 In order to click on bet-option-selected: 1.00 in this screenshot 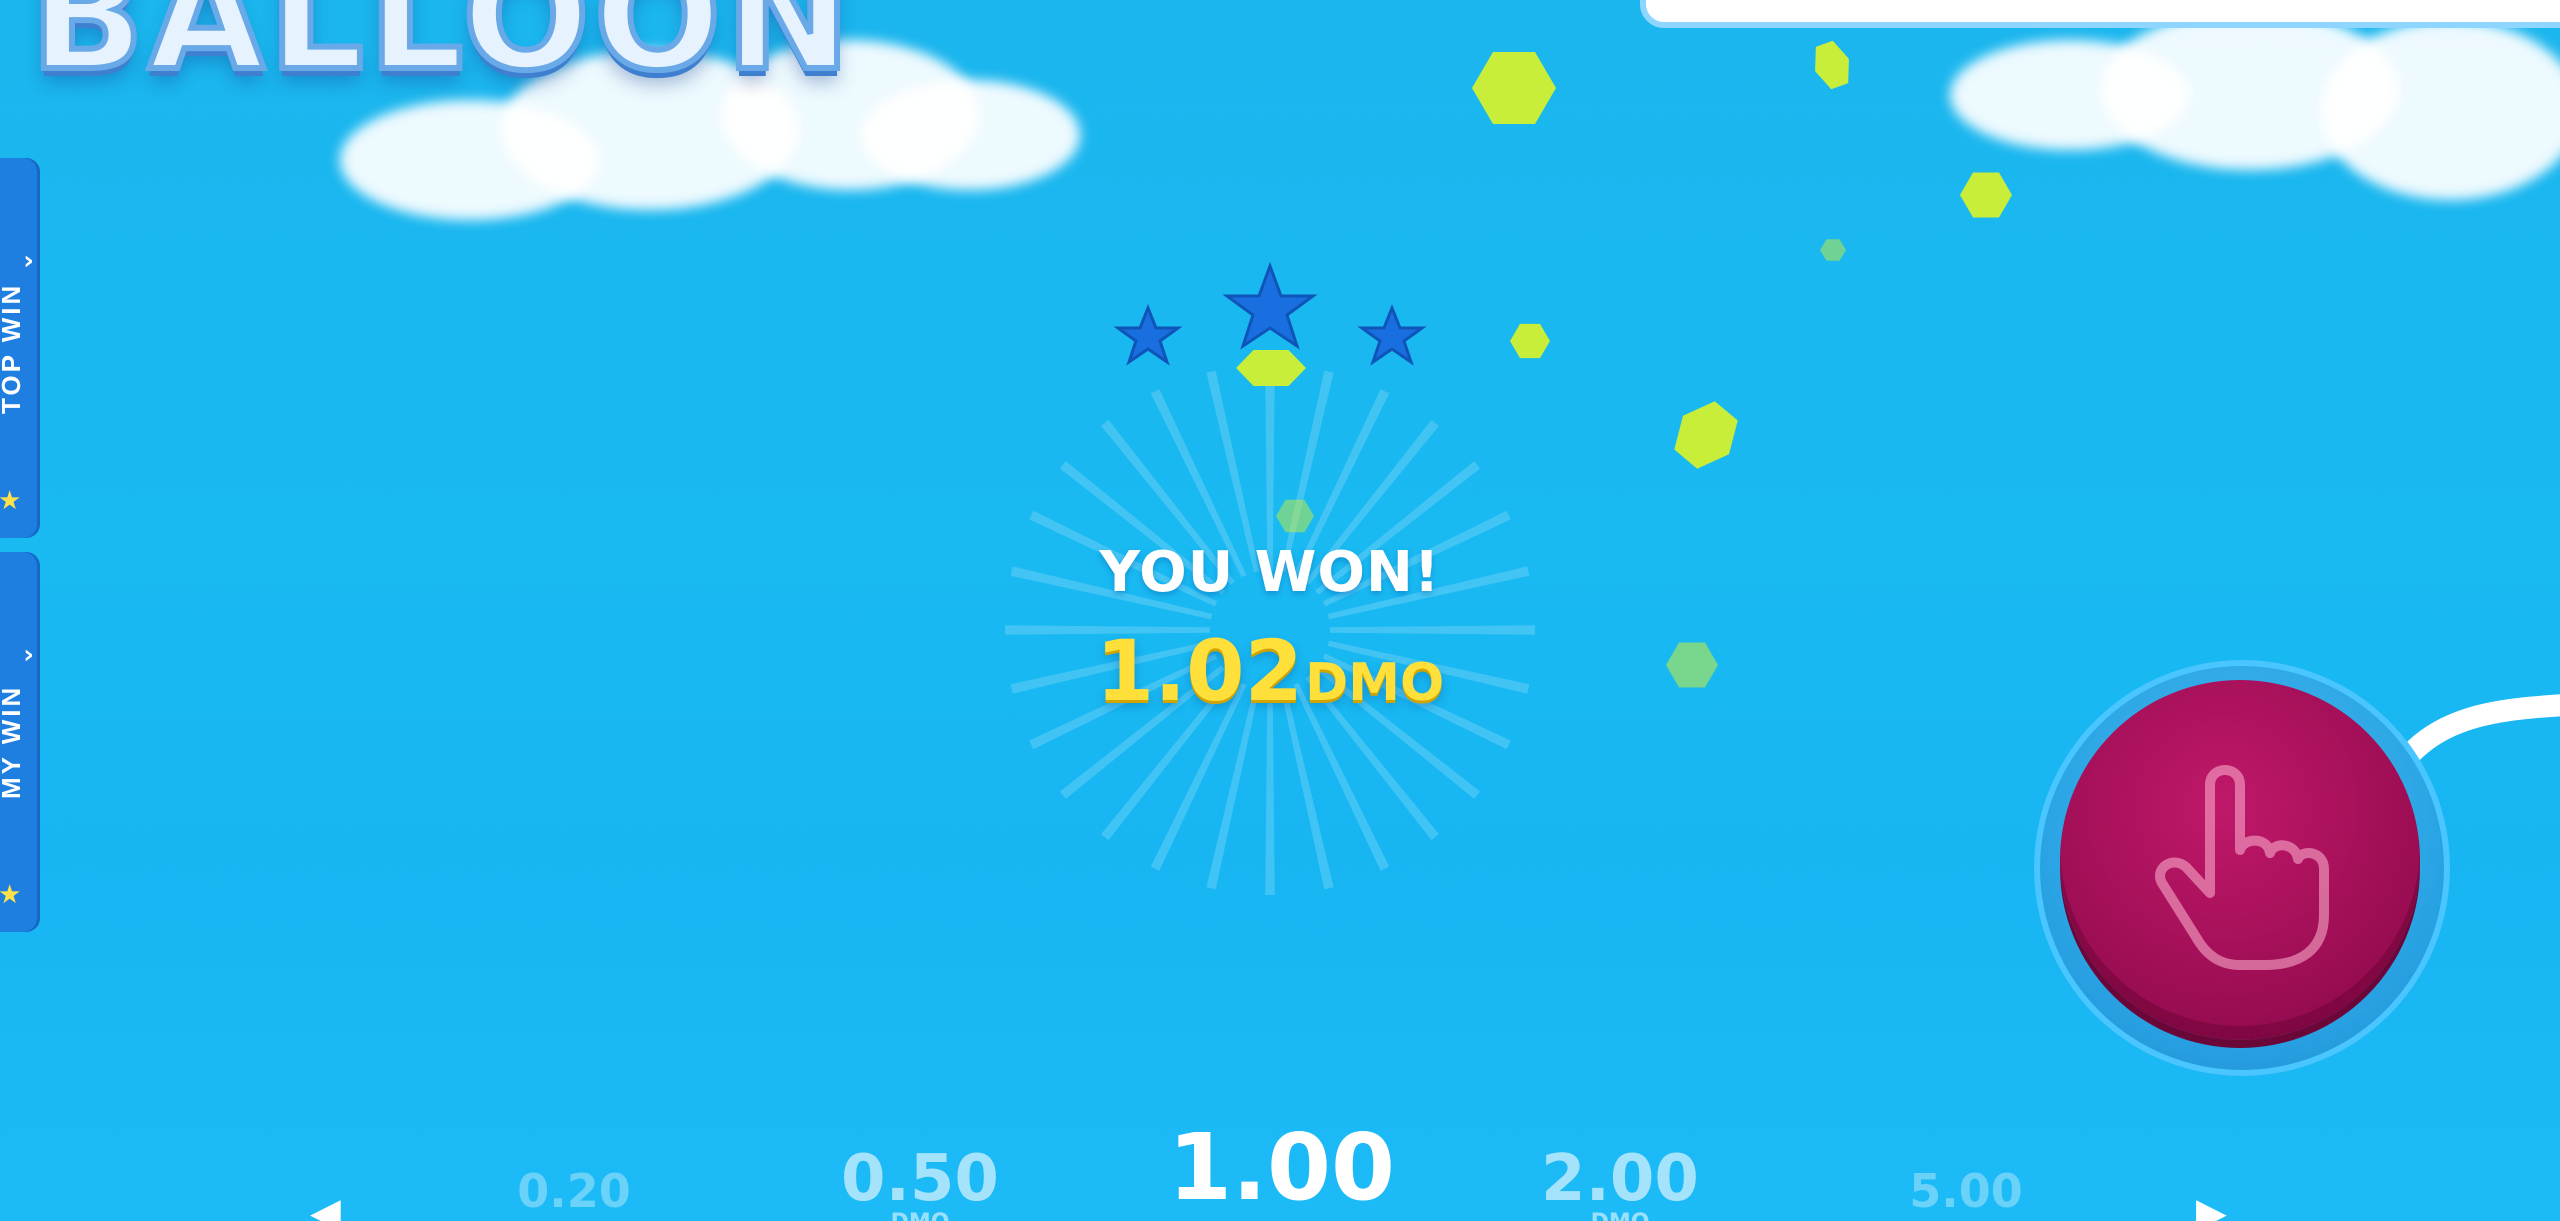, I will do `click(1281, 1167)`.